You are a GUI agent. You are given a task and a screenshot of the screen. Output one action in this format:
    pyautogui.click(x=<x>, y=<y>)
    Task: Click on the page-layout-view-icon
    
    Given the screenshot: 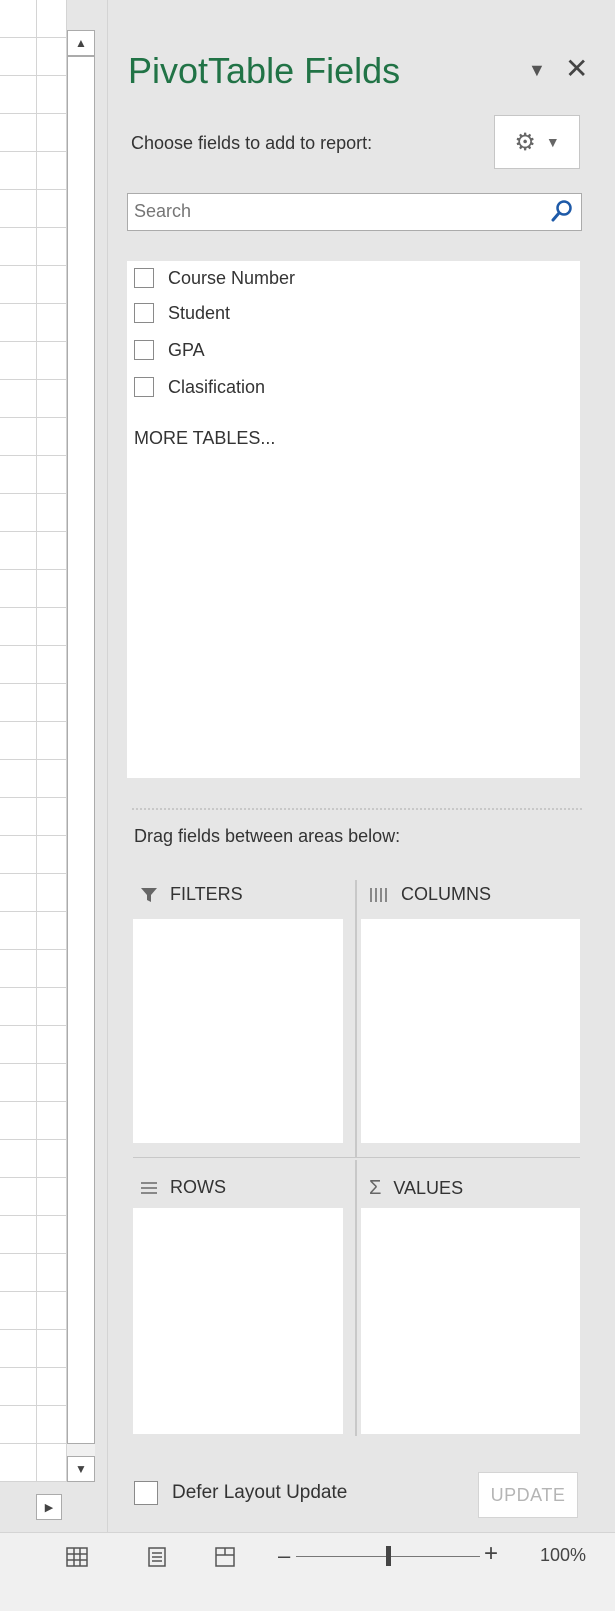 What is the action you would take?
    pyautogui.click(x=157, y=1557)
    